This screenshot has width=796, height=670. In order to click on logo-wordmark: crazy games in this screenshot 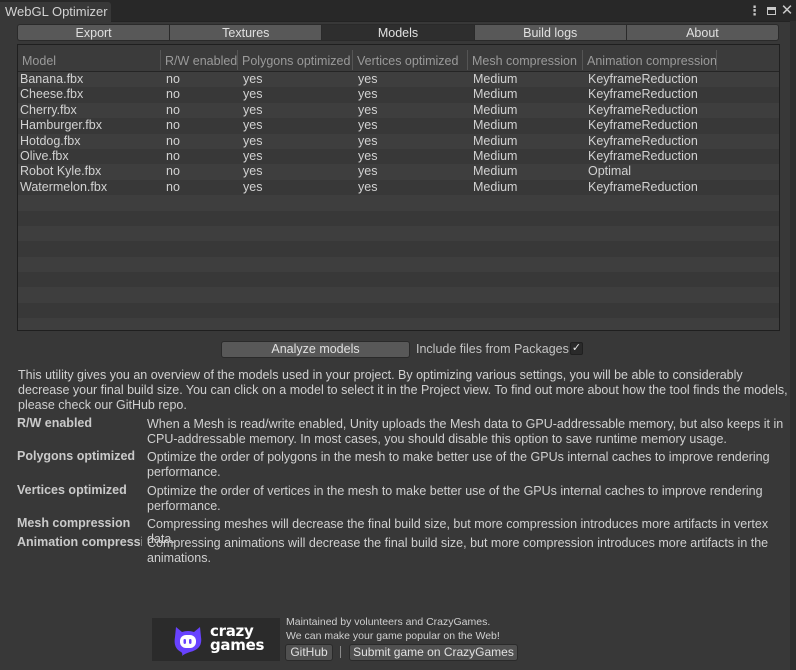, I will do `click(237, 639)`.